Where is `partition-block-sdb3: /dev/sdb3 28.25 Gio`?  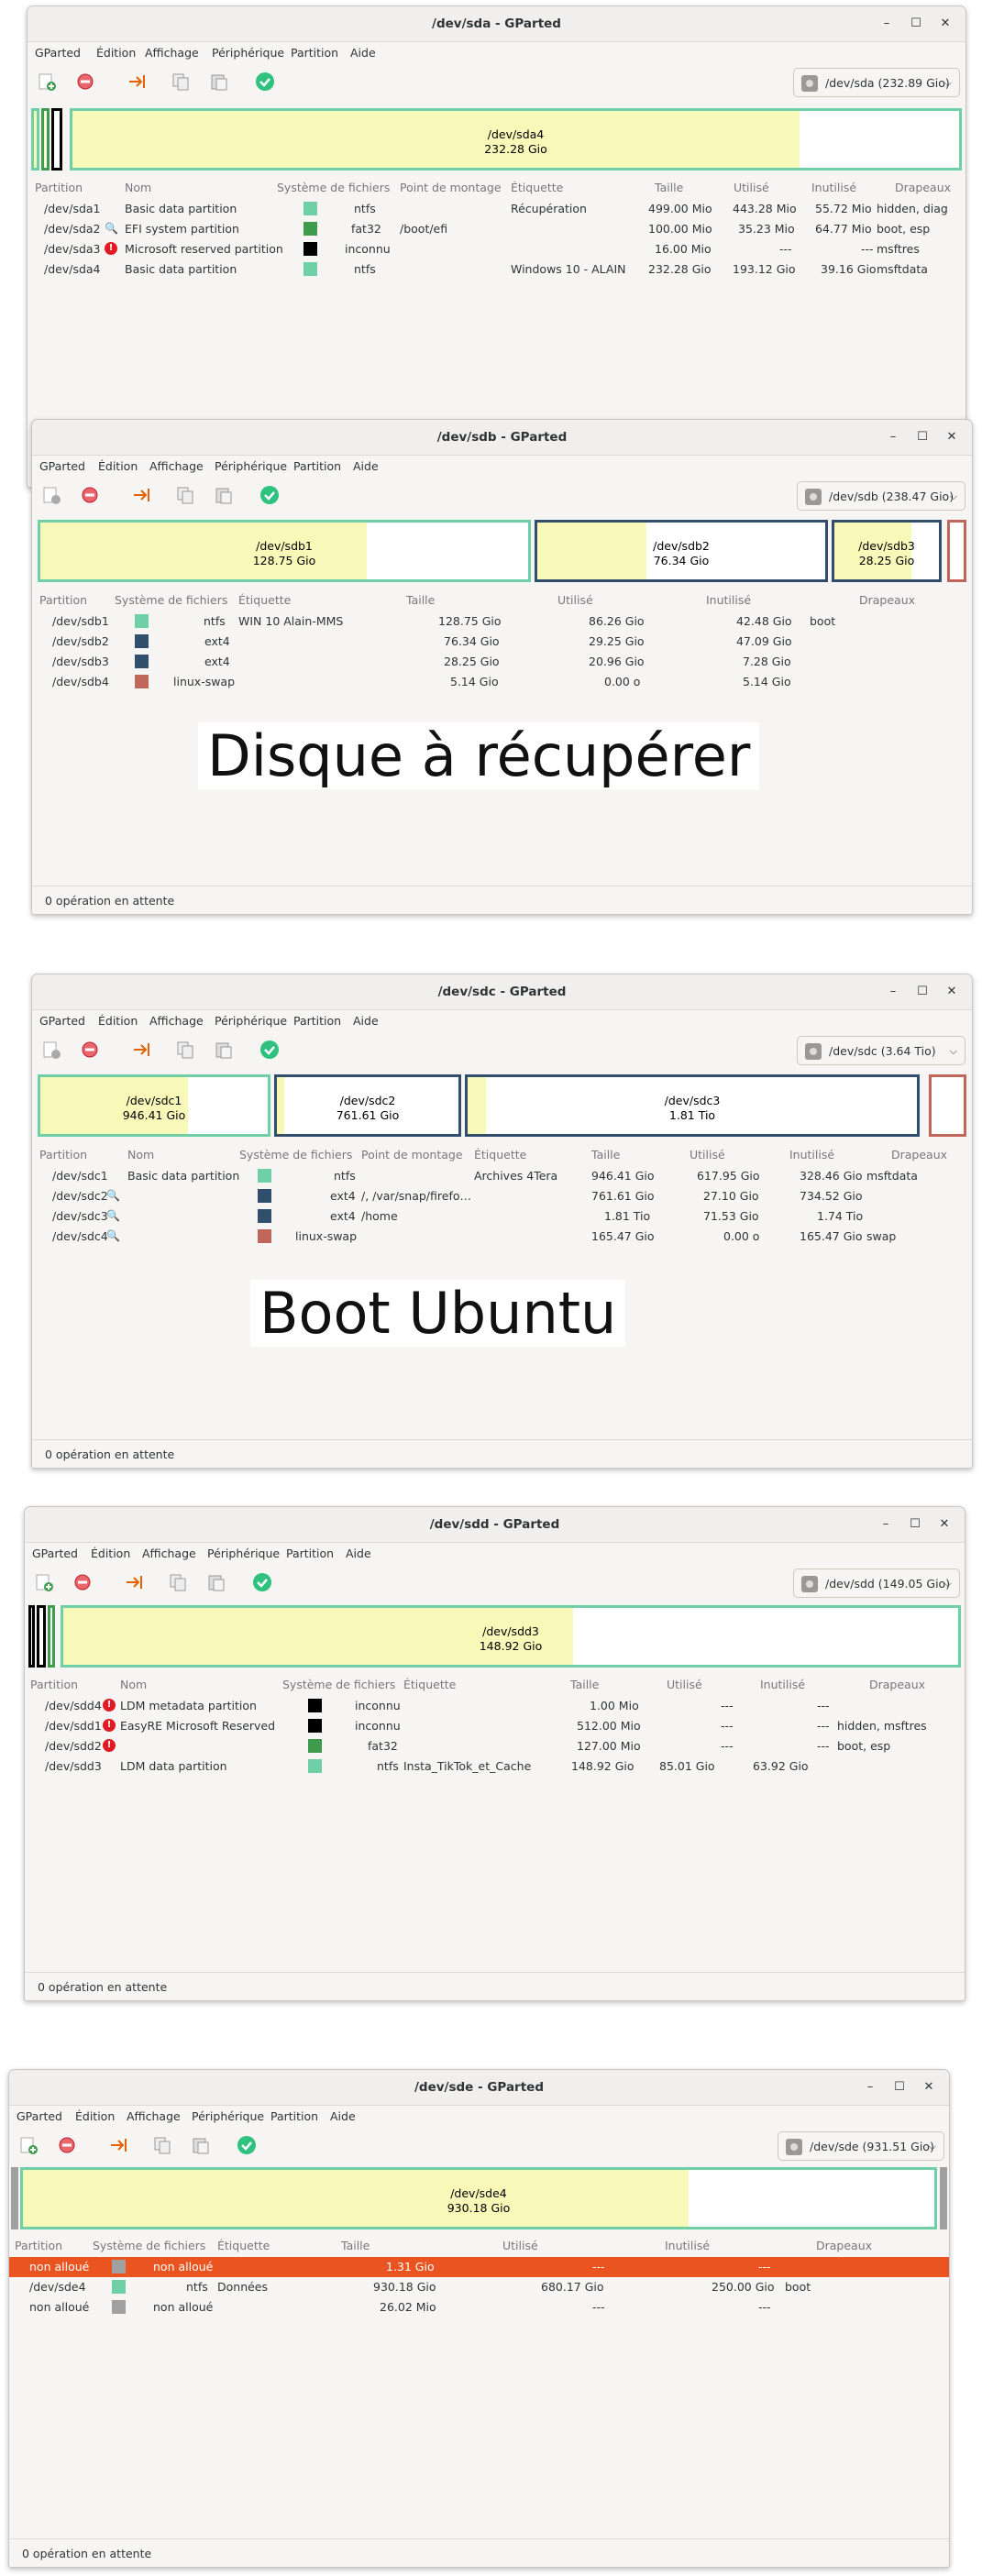 partition-block-sdb3: /dev/sdb3 28.25 Gio is located at coordinates (887, 551).